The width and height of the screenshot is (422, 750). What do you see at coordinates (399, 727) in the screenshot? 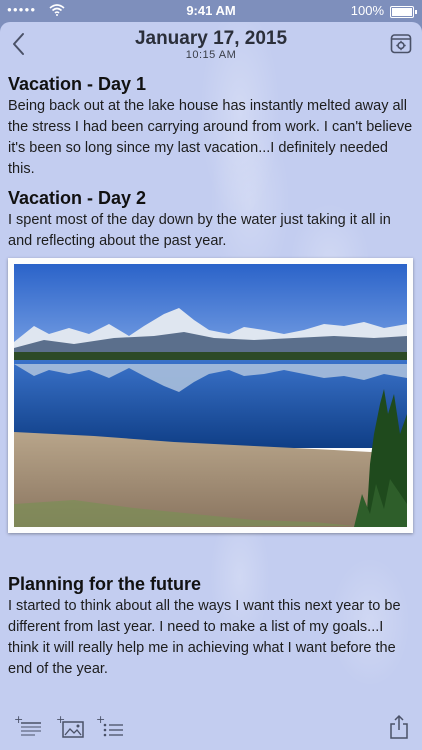
I see `share-button` at bounding box center [399, 727].